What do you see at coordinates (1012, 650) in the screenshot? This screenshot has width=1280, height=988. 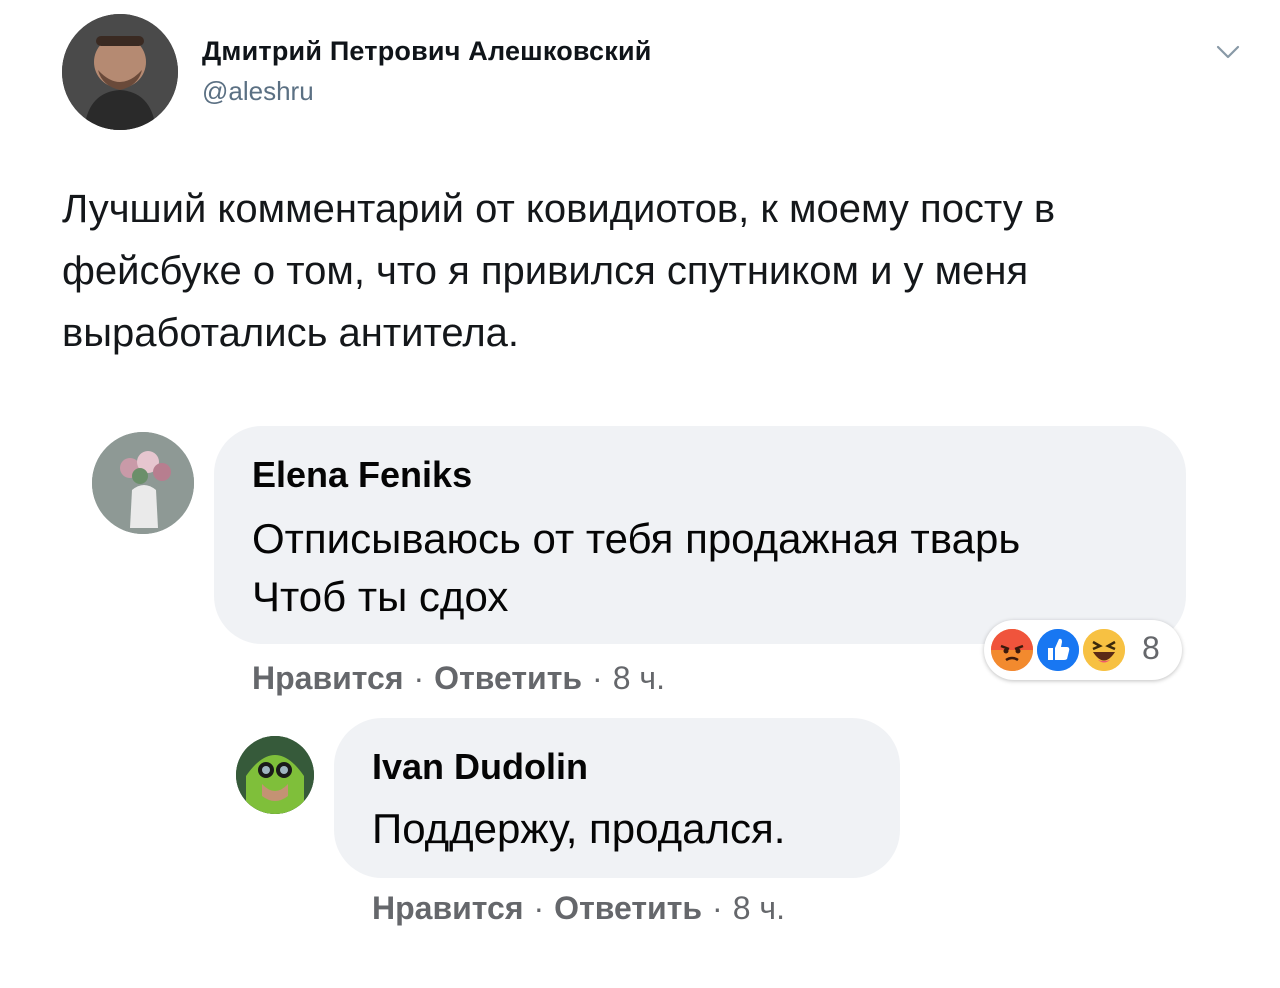 I see `angry-icon` at bounding box center [1012, 650].